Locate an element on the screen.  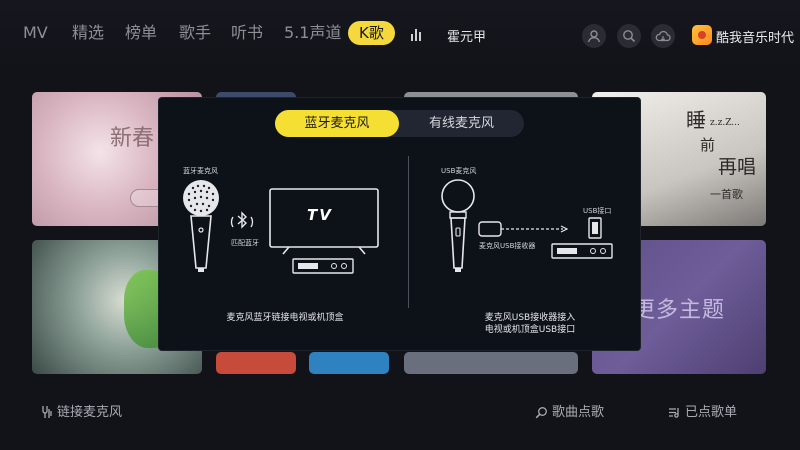
kuwo-logo-icon is located at coordinates (702, 35).